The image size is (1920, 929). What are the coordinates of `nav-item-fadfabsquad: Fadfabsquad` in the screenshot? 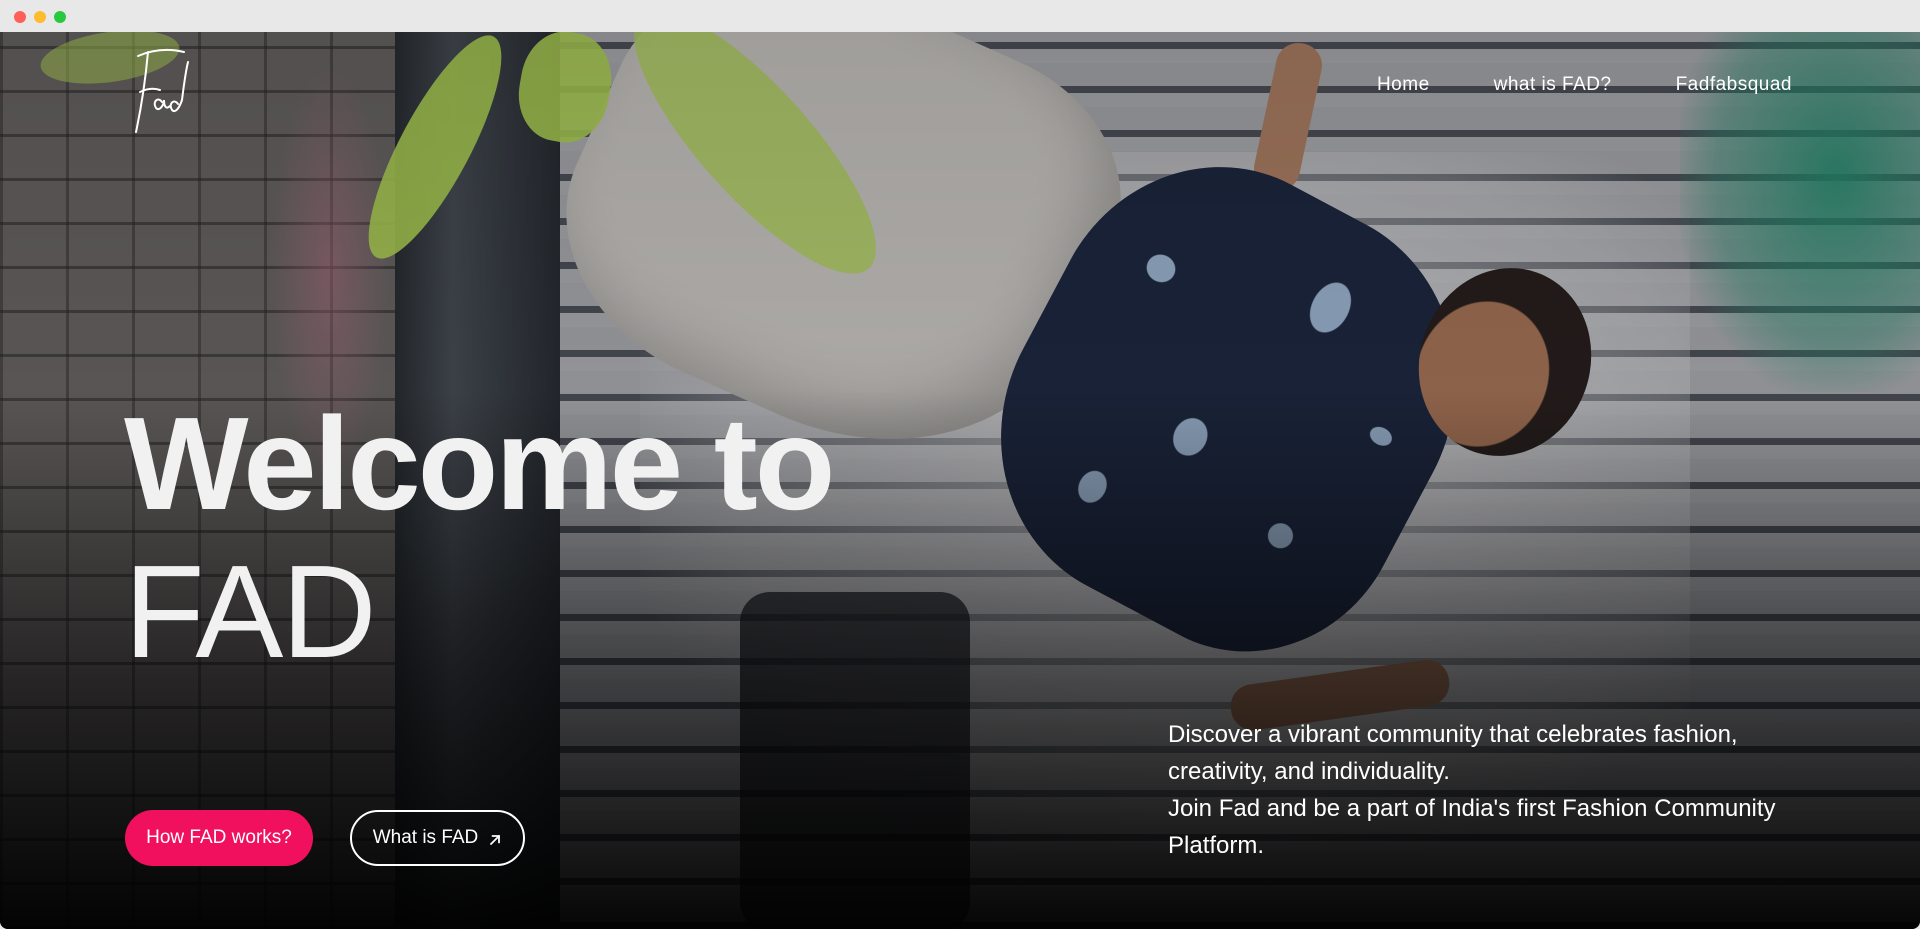 It's located at (1734, 85).